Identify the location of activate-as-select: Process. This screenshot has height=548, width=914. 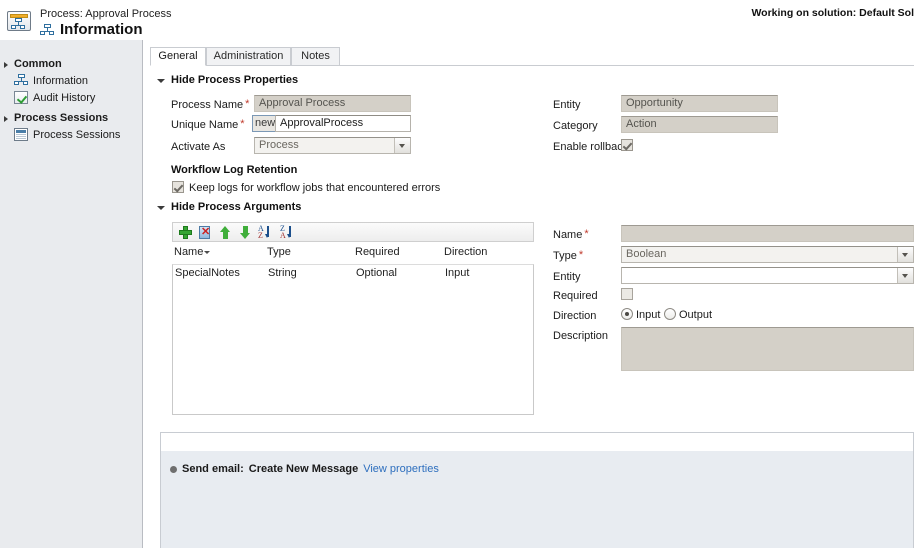
(332, 145).